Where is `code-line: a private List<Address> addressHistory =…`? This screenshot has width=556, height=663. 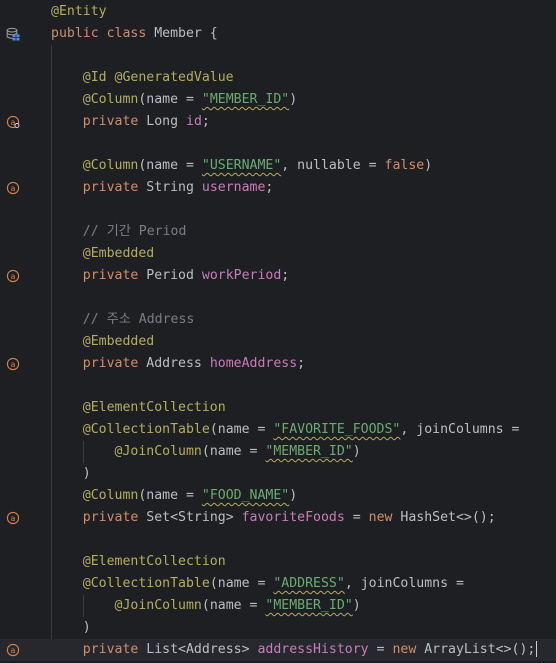
code-line: a private List<Address> addressHistory =… is located at coordinates (278, 650).